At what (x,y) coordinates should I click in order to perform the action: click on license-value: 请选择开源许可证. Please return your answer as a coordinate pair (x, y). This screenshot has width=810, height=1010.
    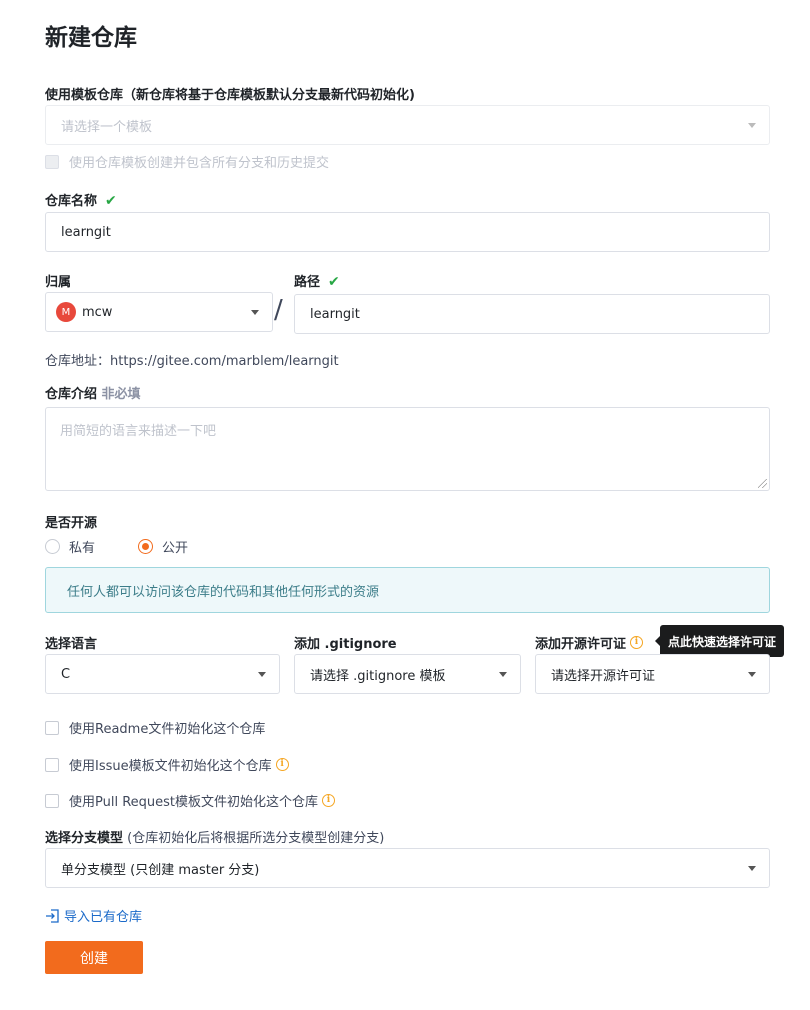
    Looking at the image, I should click on (603, 676).